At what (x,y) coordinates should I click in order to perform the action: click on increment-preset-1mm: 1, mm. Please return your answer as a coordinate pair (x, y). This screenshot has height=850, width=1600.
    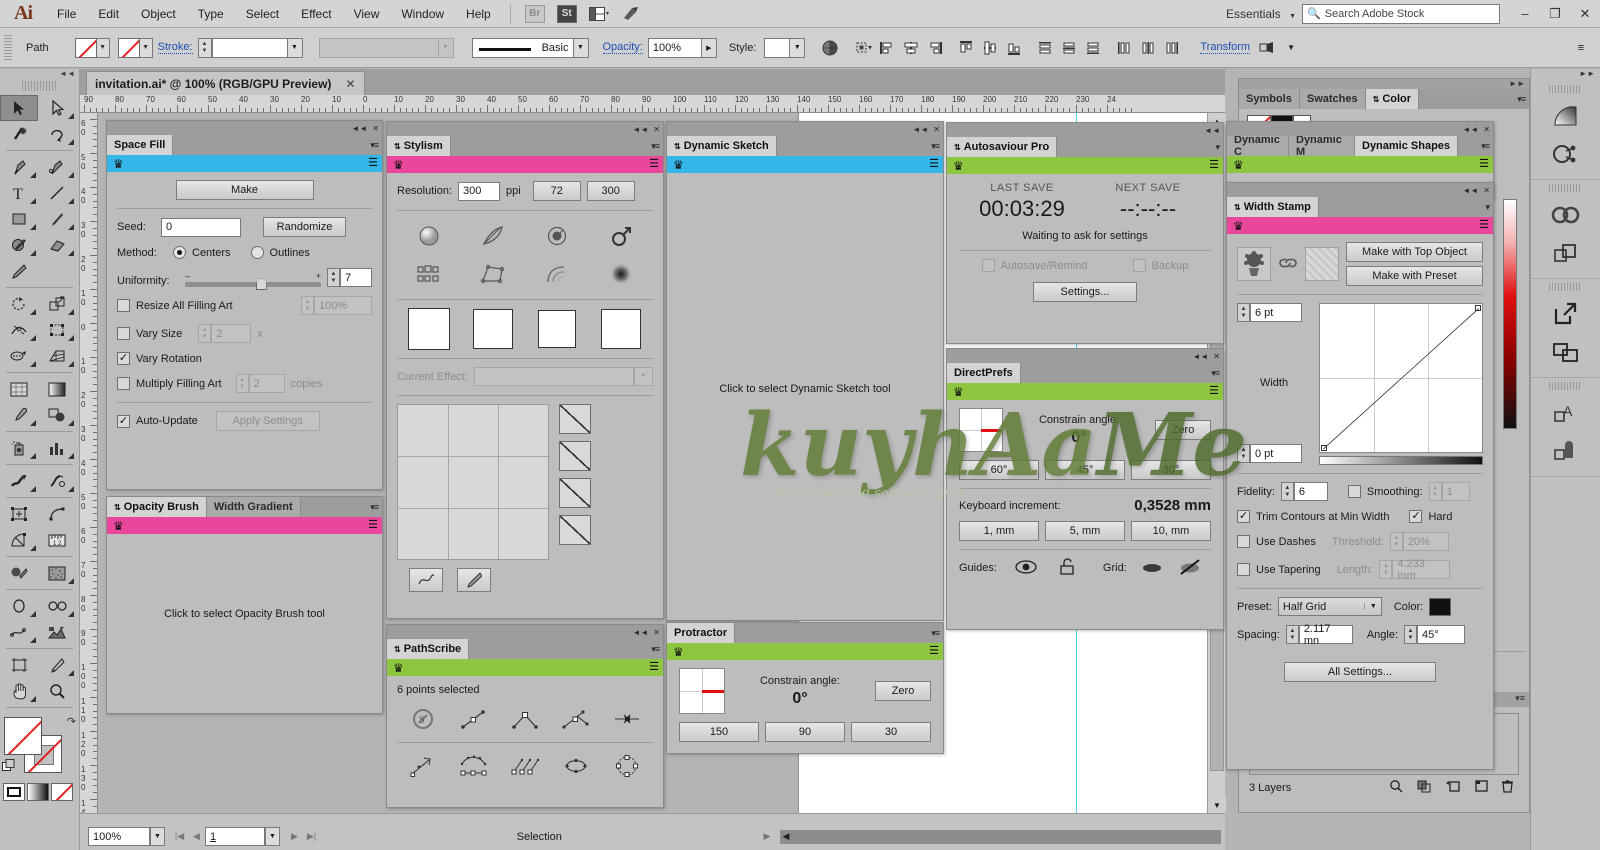
    Looking at the image, I should click on (999, 531).